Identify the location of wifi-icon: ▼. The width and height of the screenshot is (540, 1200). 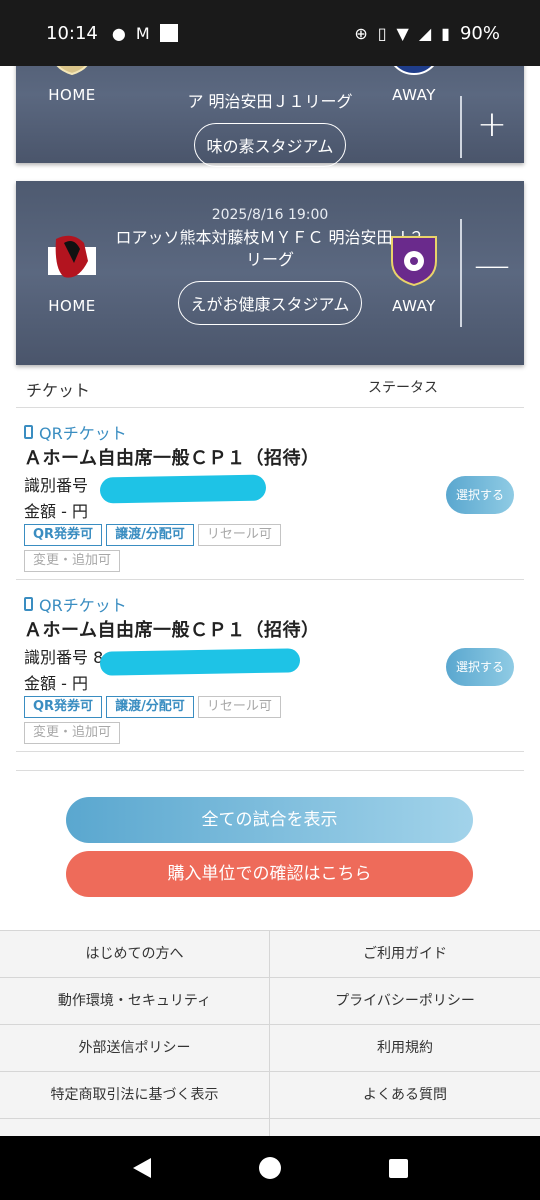
(402, 33).